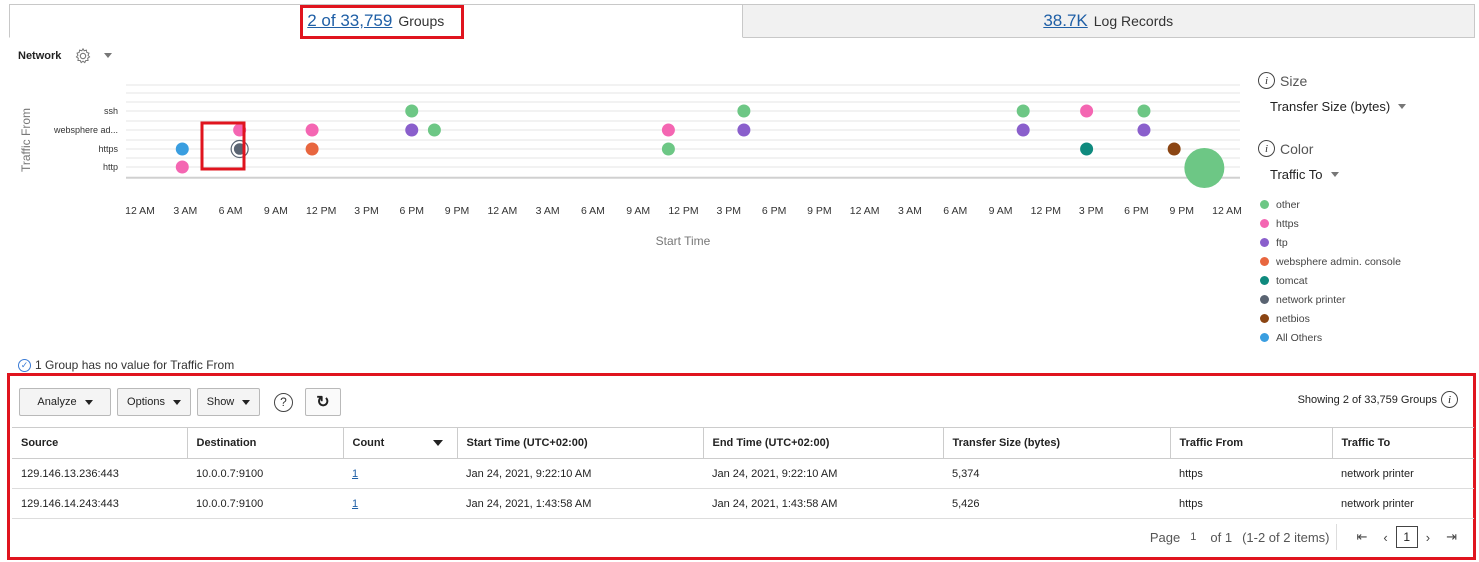  I want to click on options-button: Options, so click(154, 402).